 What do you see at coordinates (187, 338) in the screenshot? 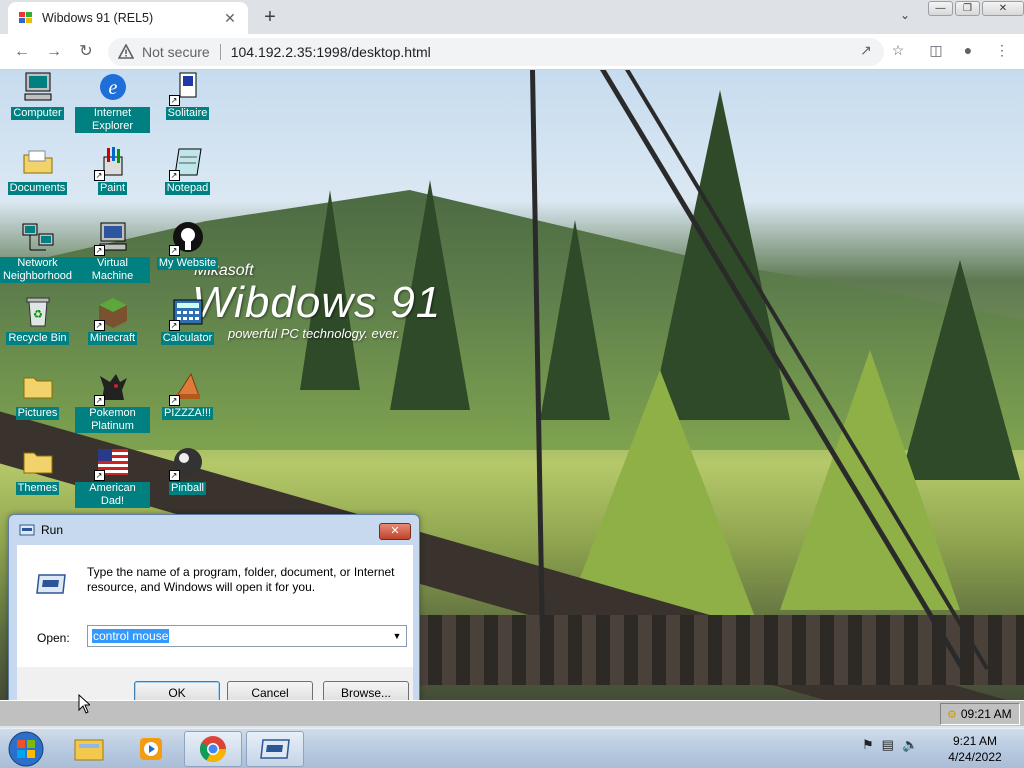
I see `desktop-icon-label: Calculator` at bounding box center [187, 338].